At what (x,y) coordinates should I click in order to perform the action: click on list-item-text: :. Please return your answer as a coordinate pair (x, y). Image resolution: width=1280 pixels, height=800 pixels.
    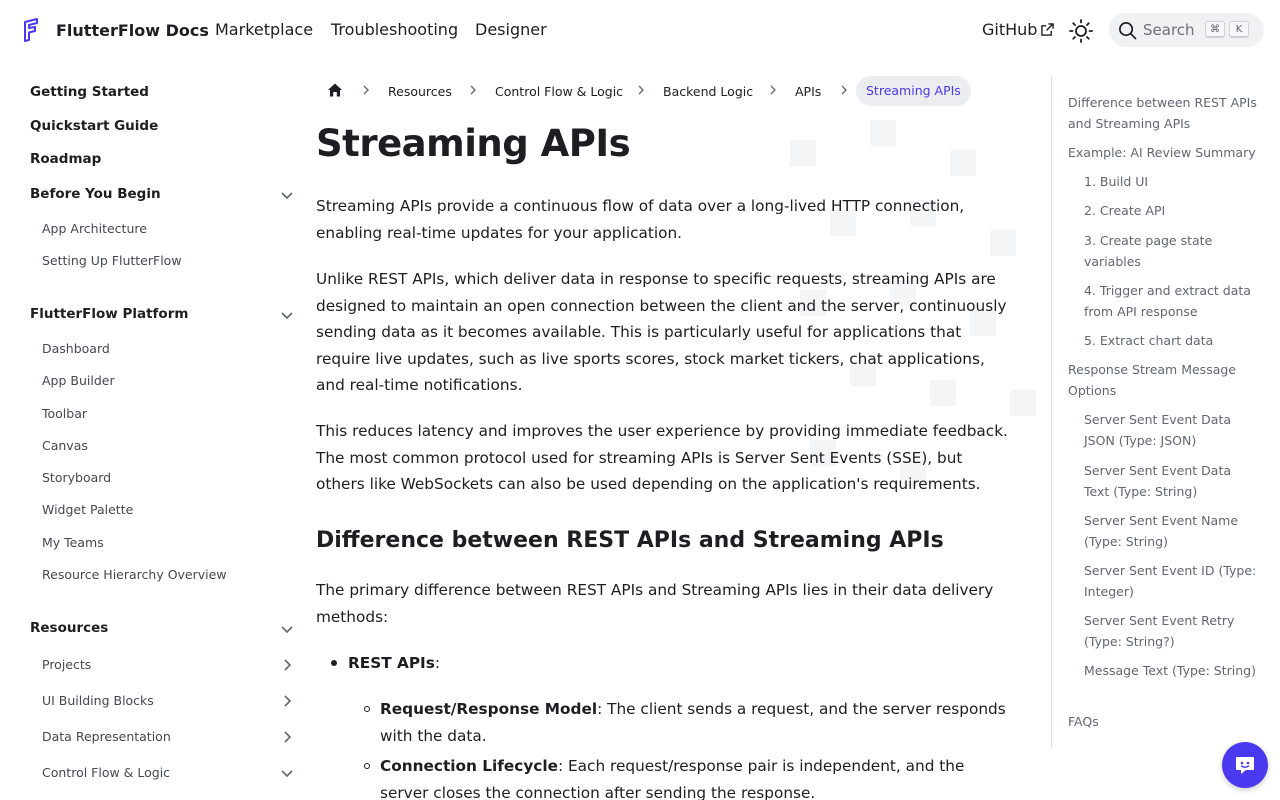
    Looking at the image, I should click on (437, 663).